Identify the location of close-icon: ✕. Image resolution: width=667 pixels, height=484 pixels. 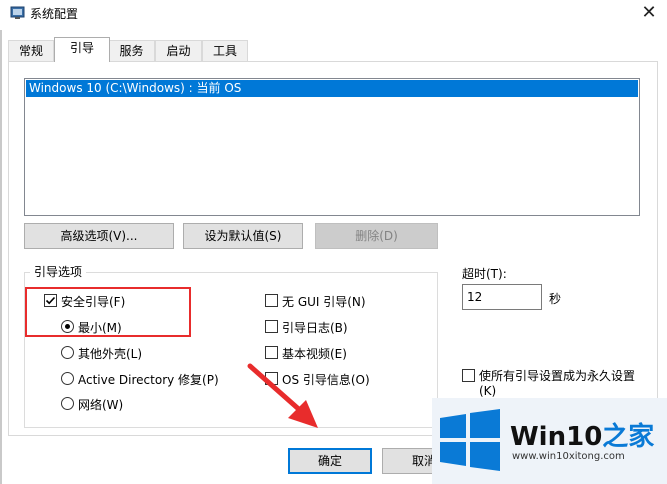
(649, 13).